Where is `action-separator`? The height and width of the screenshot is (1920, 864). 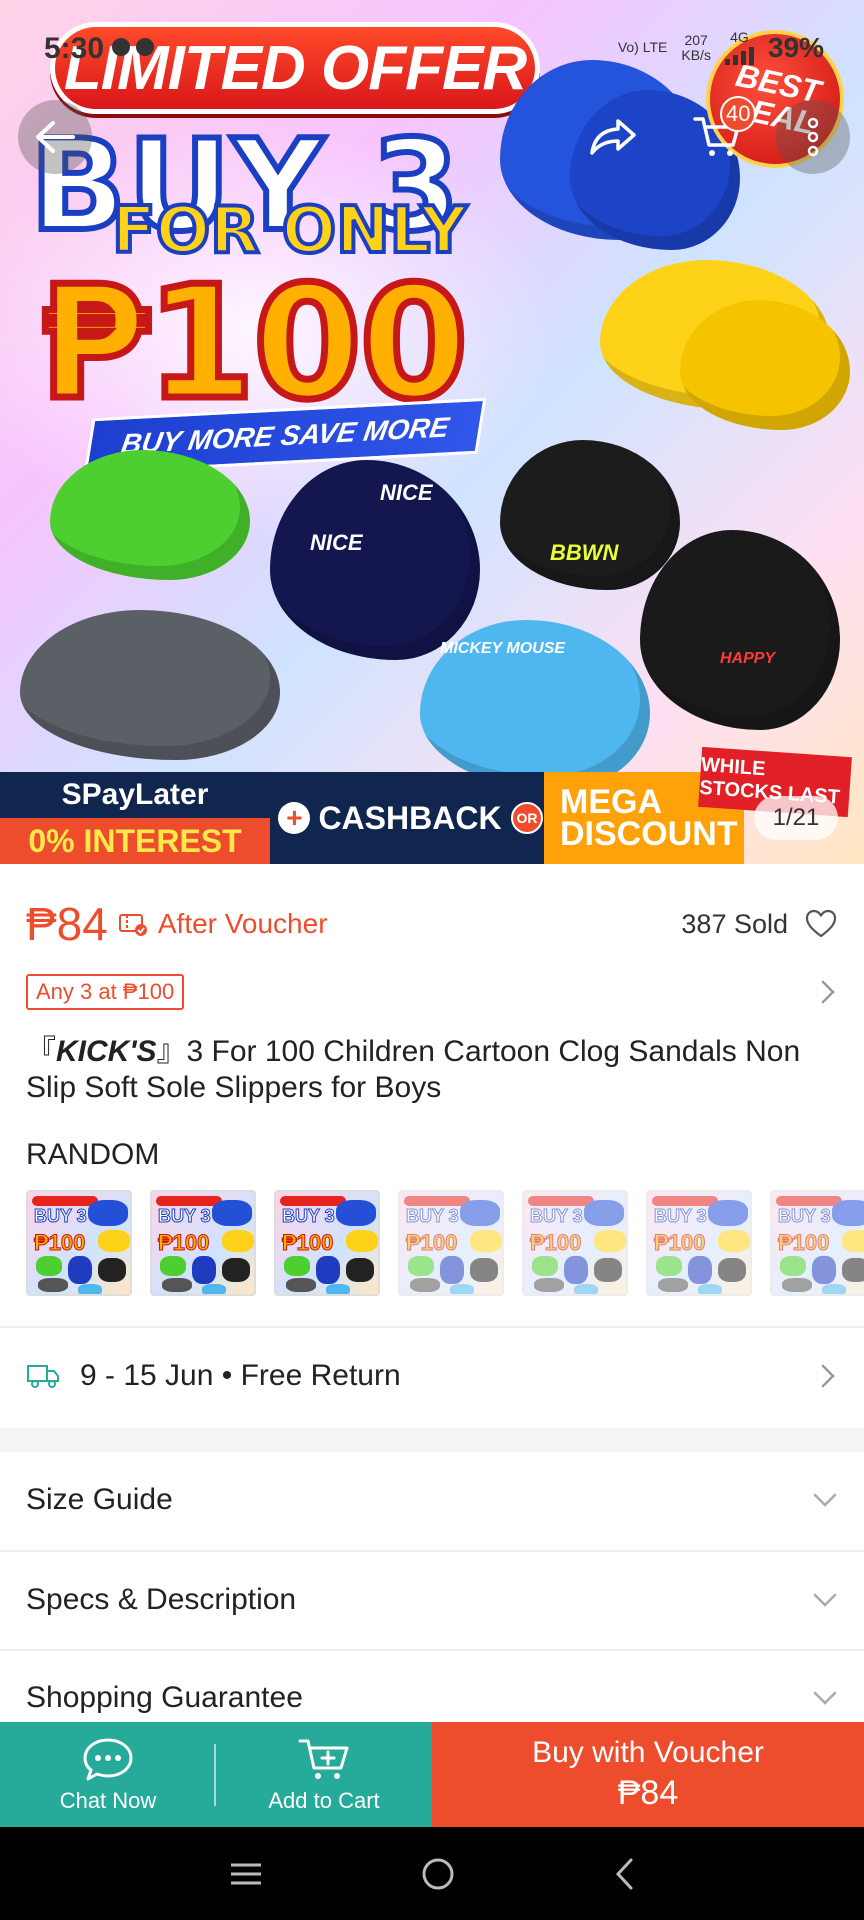
action-separator is located at coordinates (215, 1775).